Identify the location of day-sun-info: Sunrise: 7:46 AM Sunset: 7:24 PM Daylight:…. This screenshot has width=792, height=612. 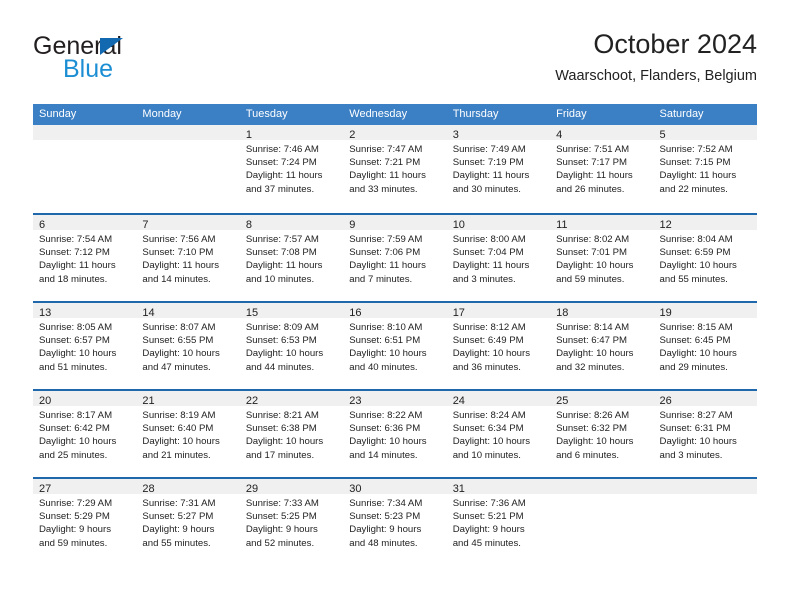
(291, 168).